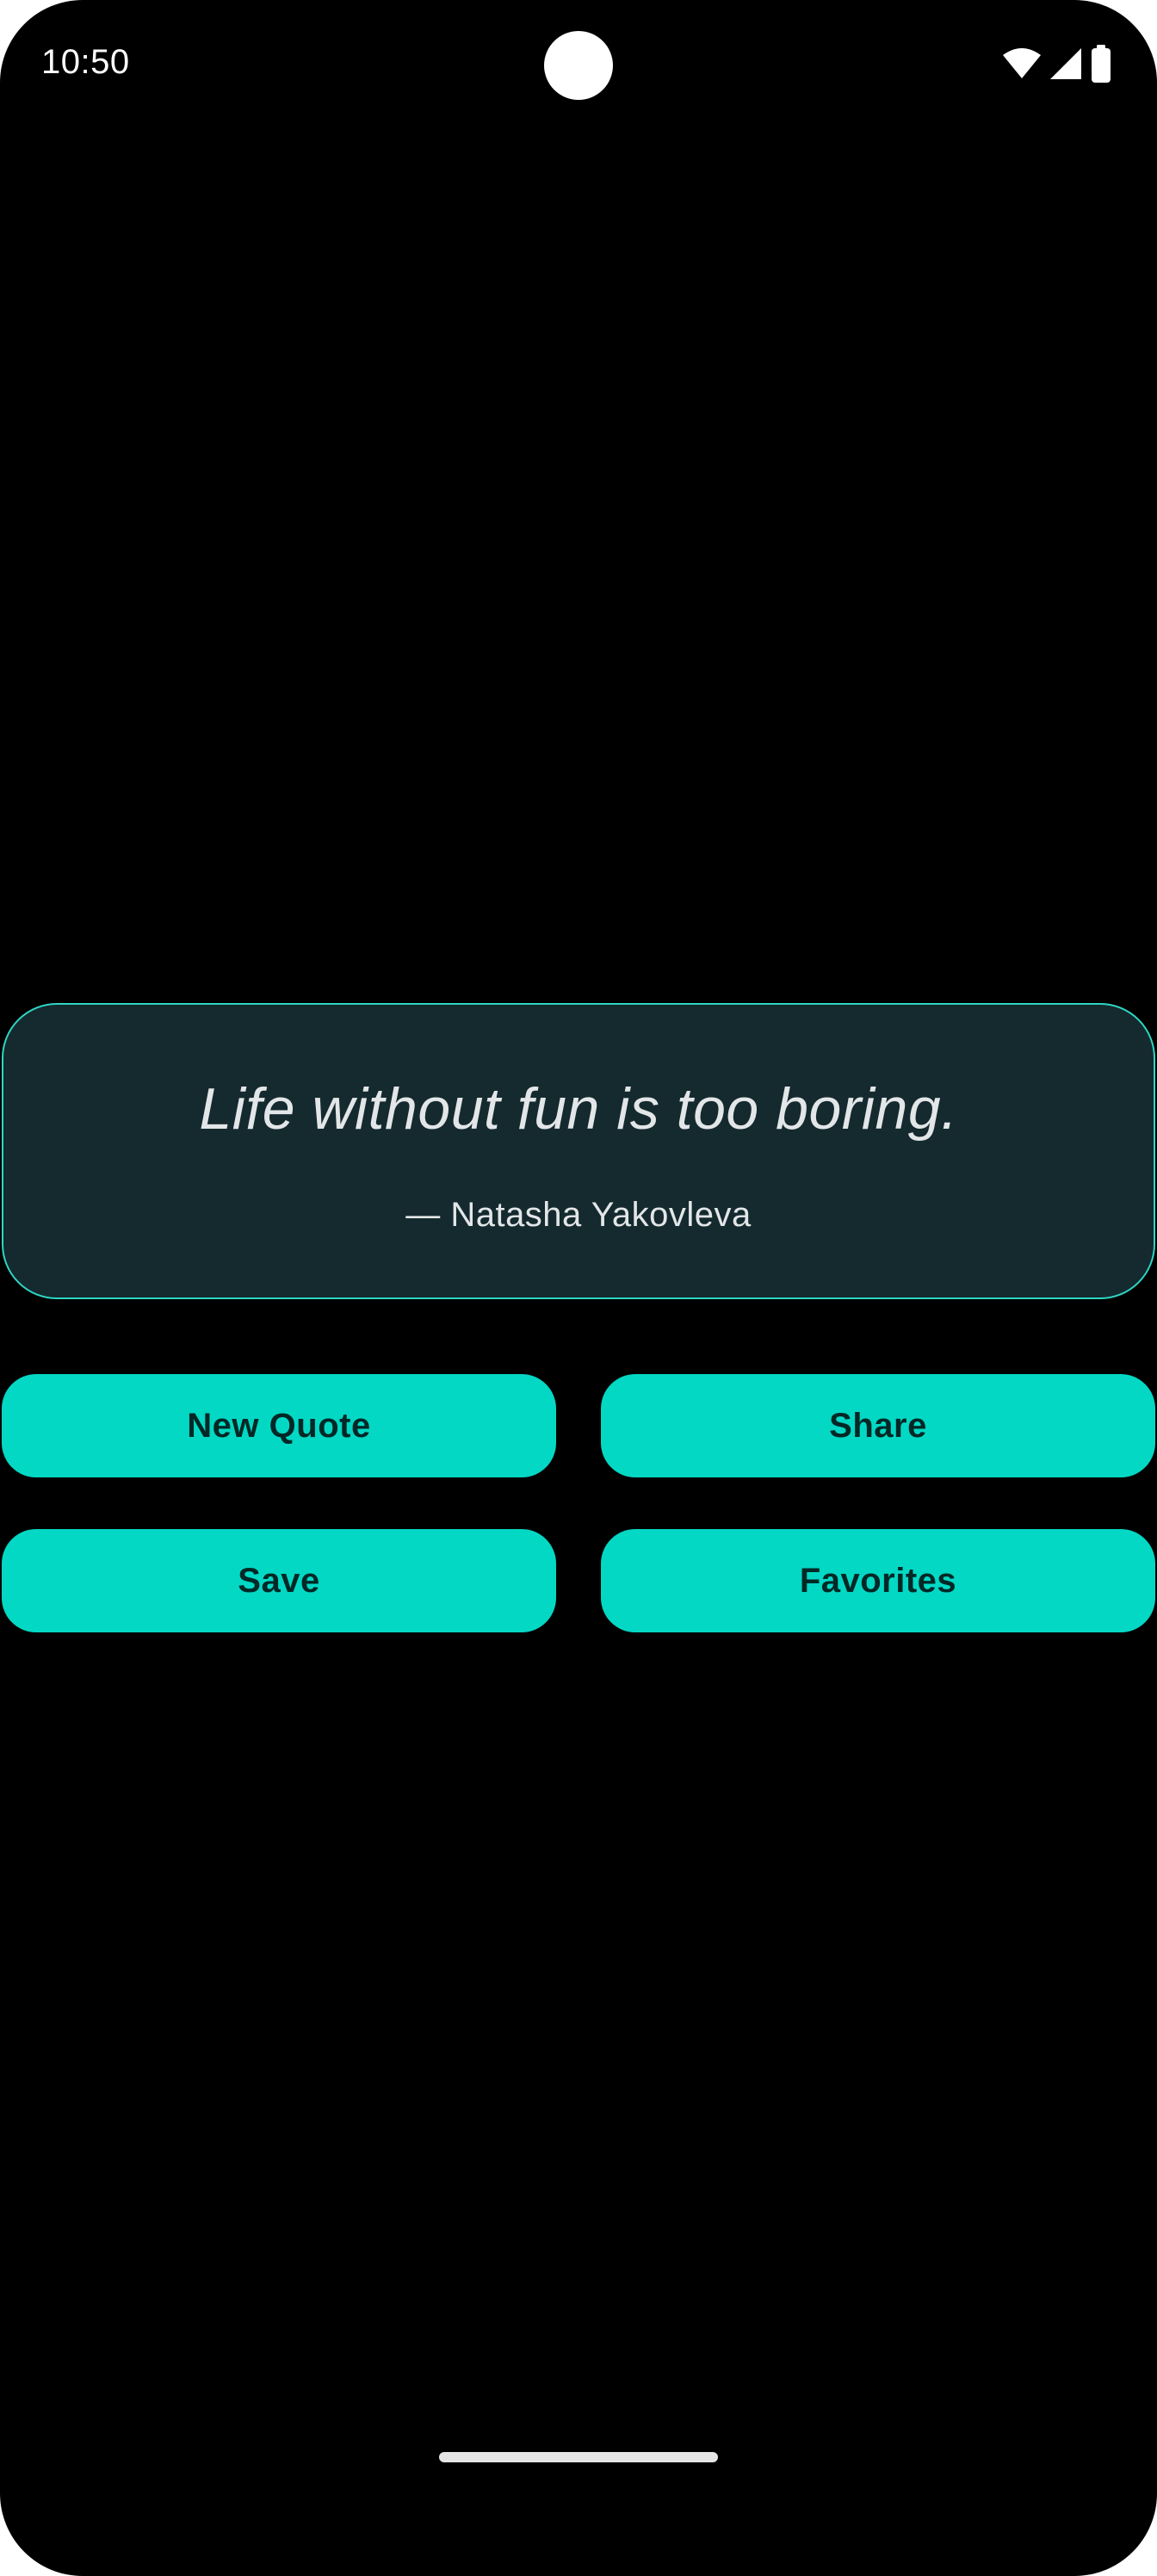 This screenshot has height=2576, width=1157. I want to click on gesture-navigation-handle, so click(579, 2457).